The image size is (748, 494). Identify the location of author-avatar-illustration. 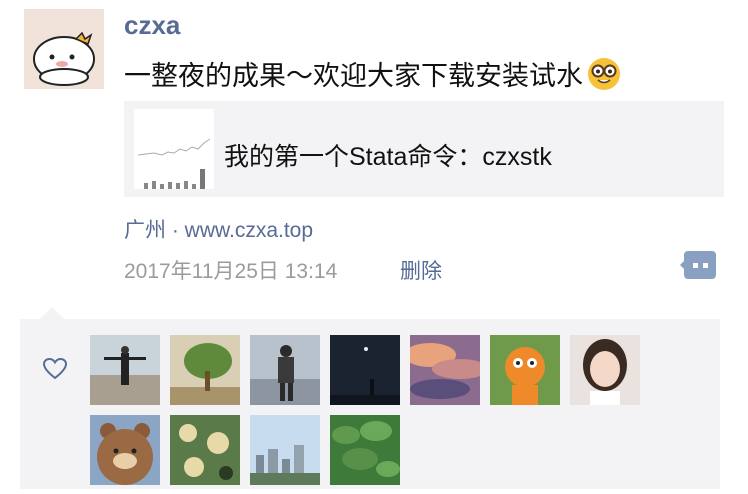
(64, 49).